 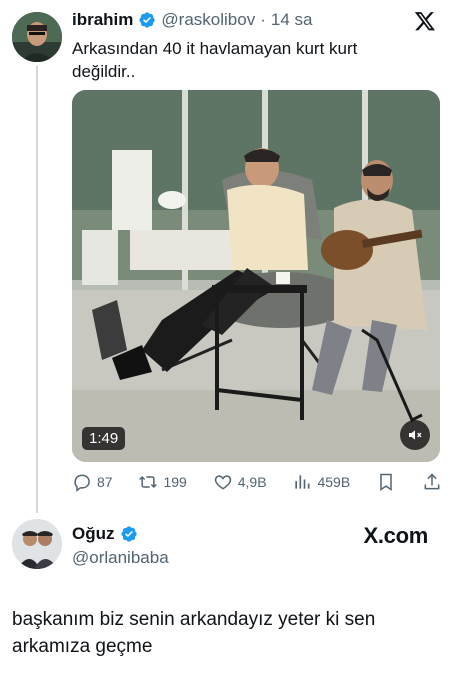 I want to click on views-count: 459B, so click(x=334, y=482).